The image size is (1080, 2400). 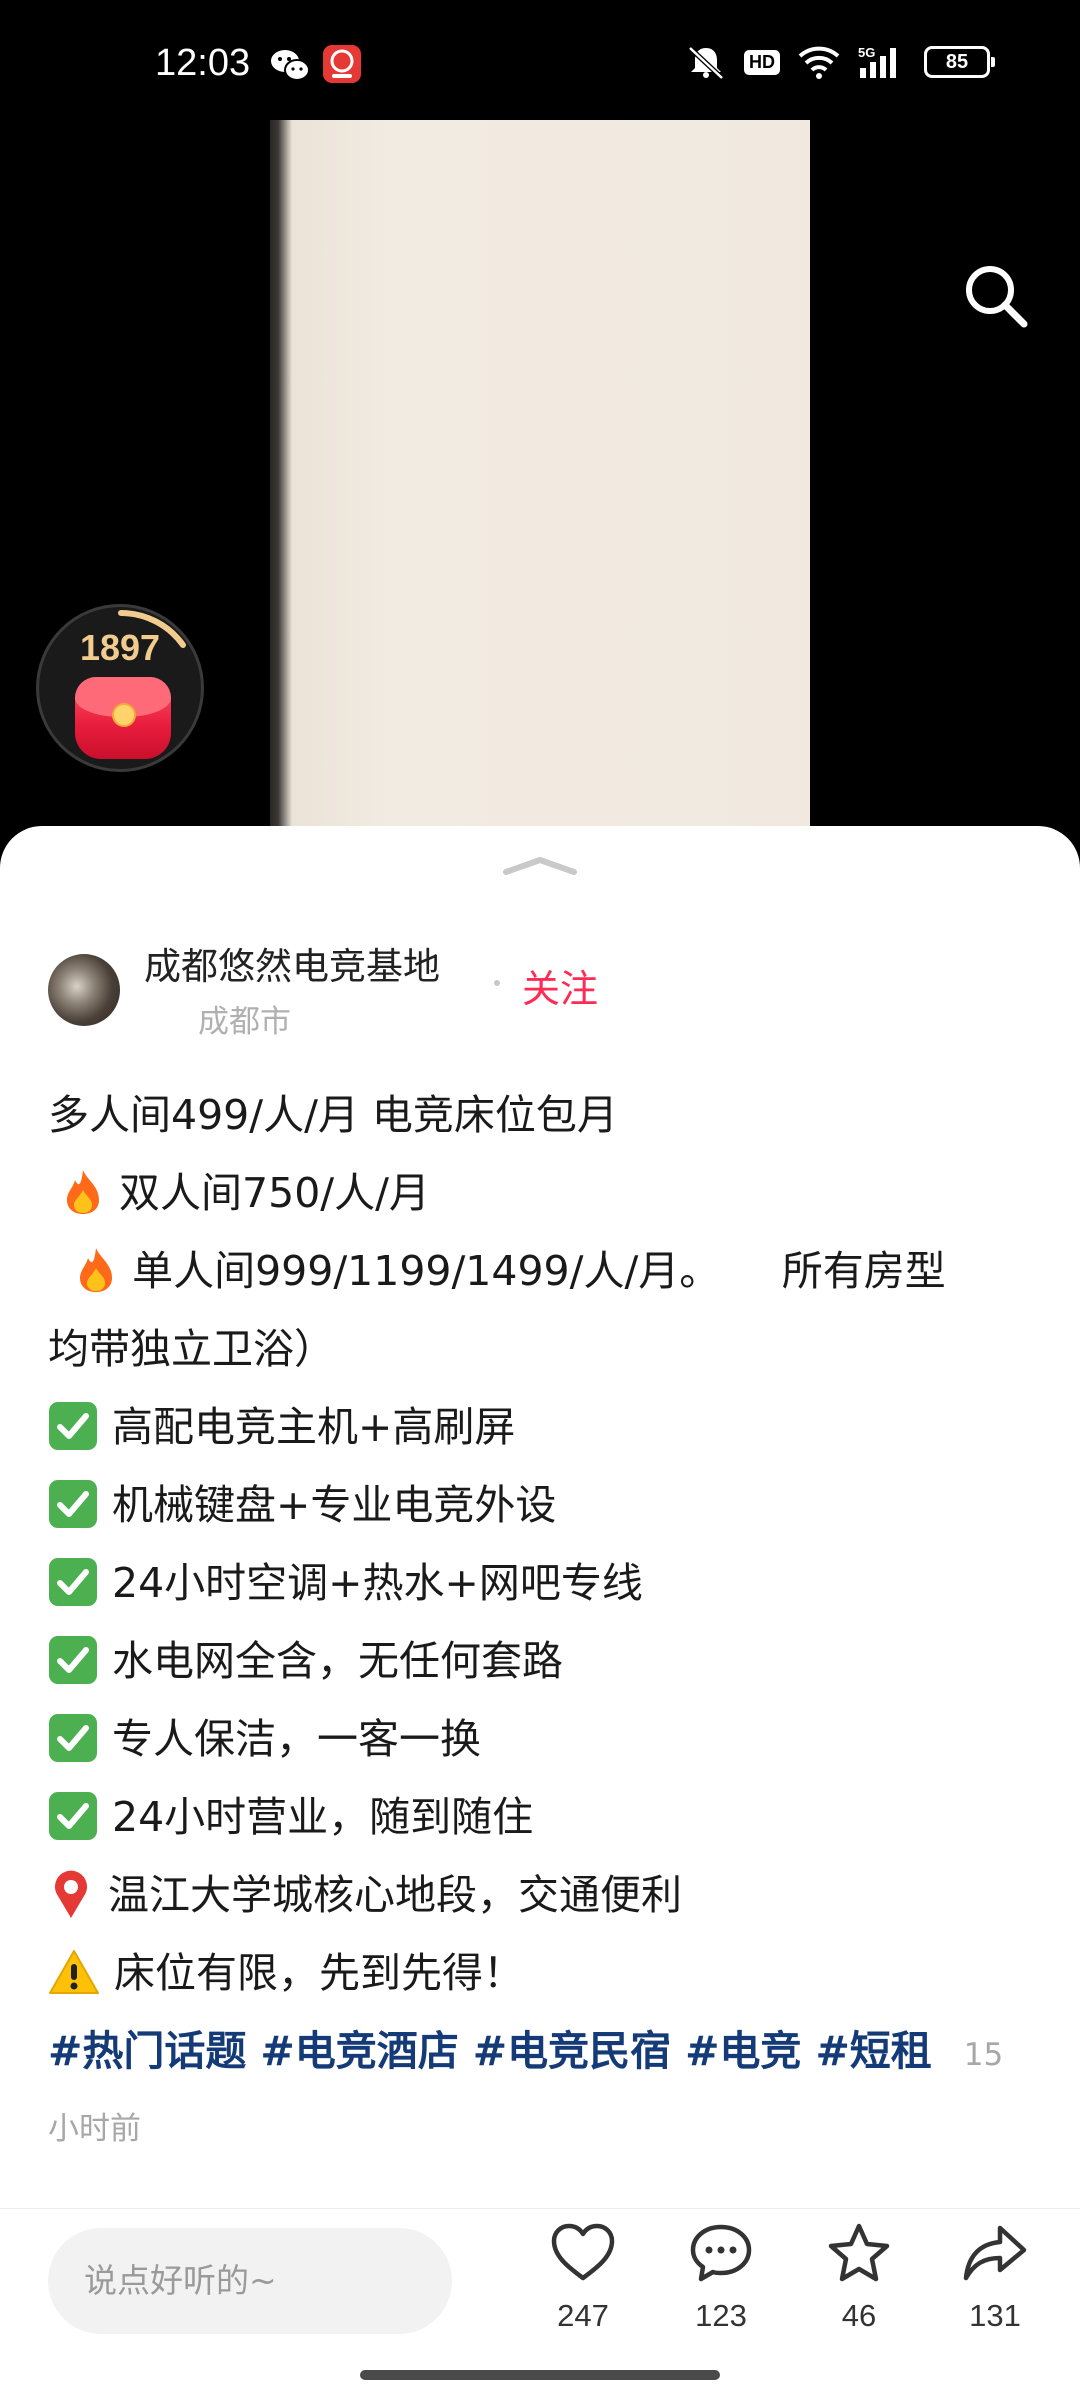 I want to click on dot-separator, so click(x=497, y=983).